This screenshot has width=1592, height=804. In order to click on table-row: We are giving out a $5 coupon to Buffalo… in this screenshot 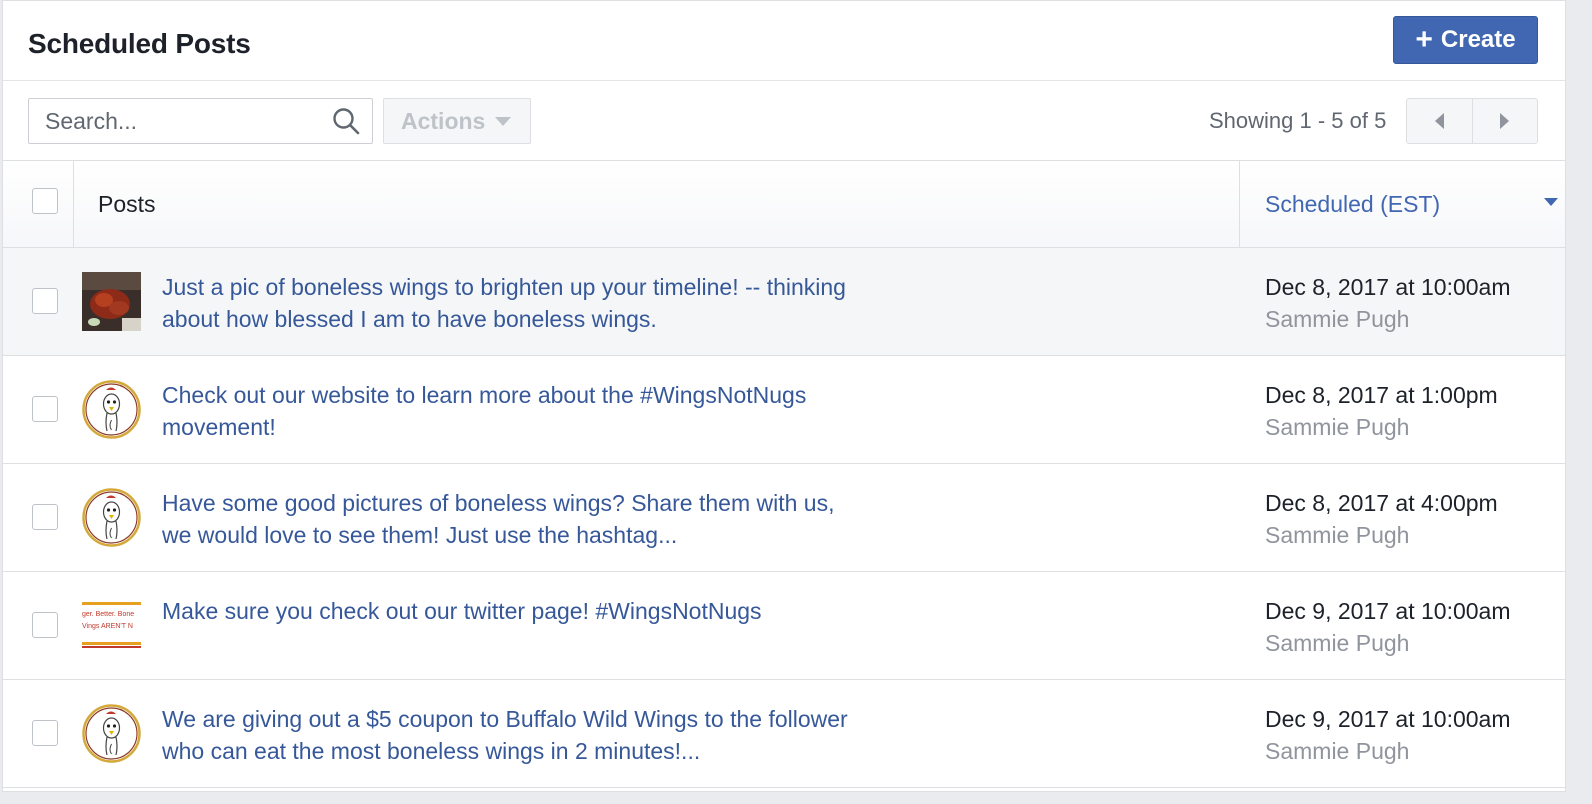, I will do `click(784, 734)`.